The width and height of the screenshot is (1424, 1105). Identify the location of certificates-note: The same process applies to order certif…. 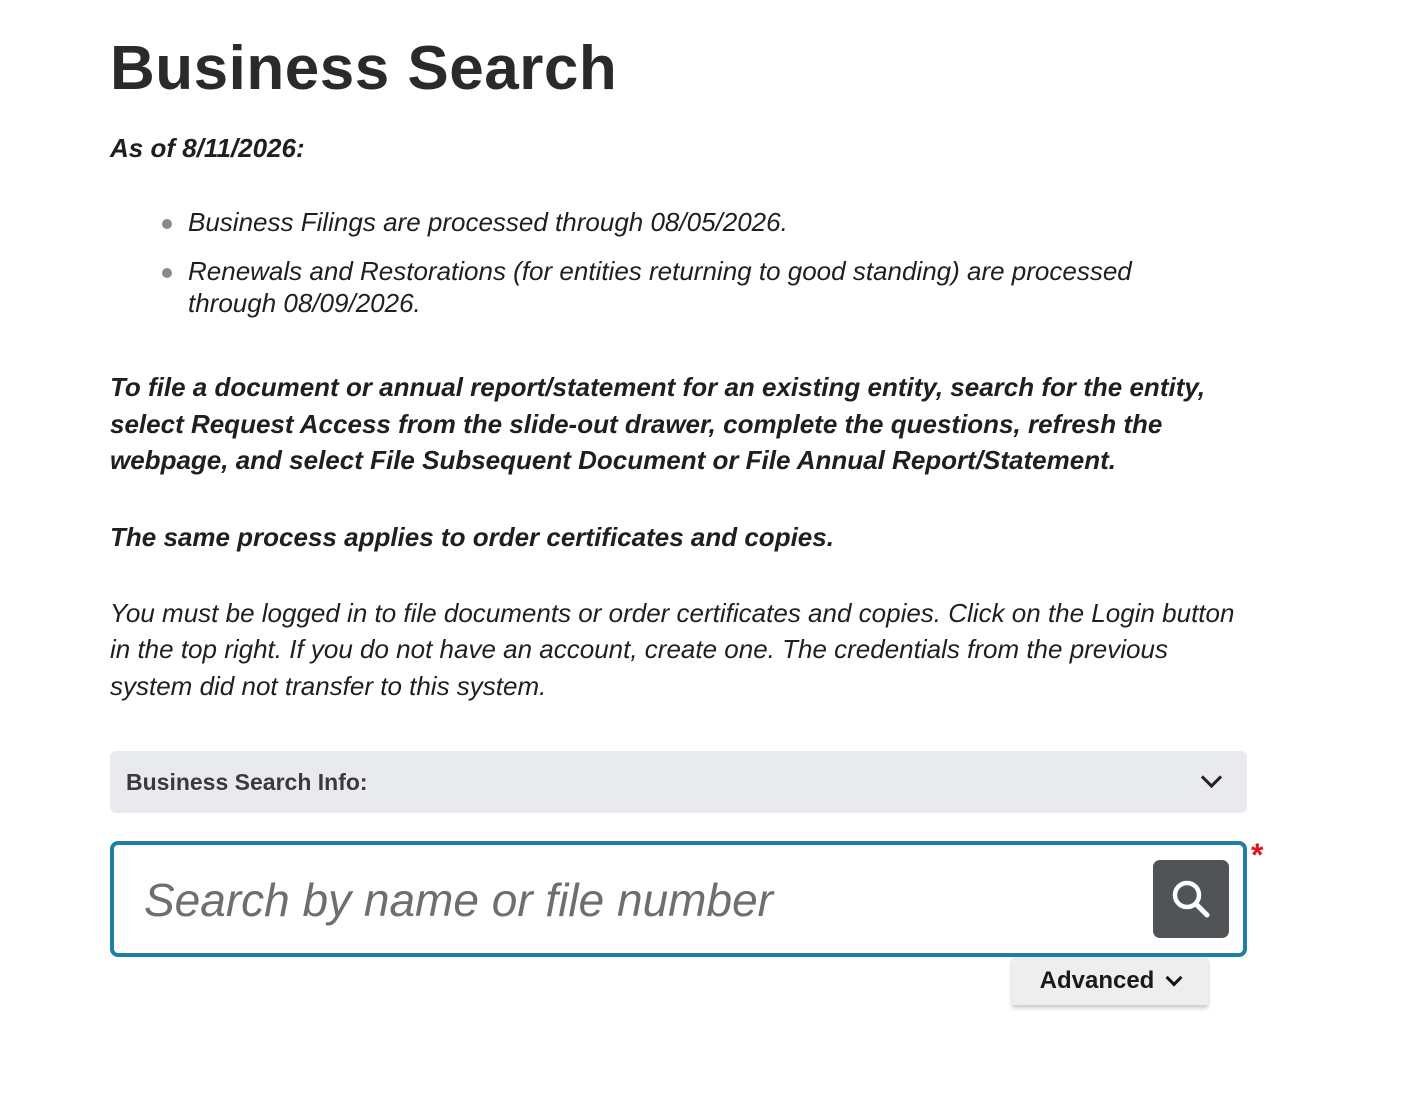
(472, 536).